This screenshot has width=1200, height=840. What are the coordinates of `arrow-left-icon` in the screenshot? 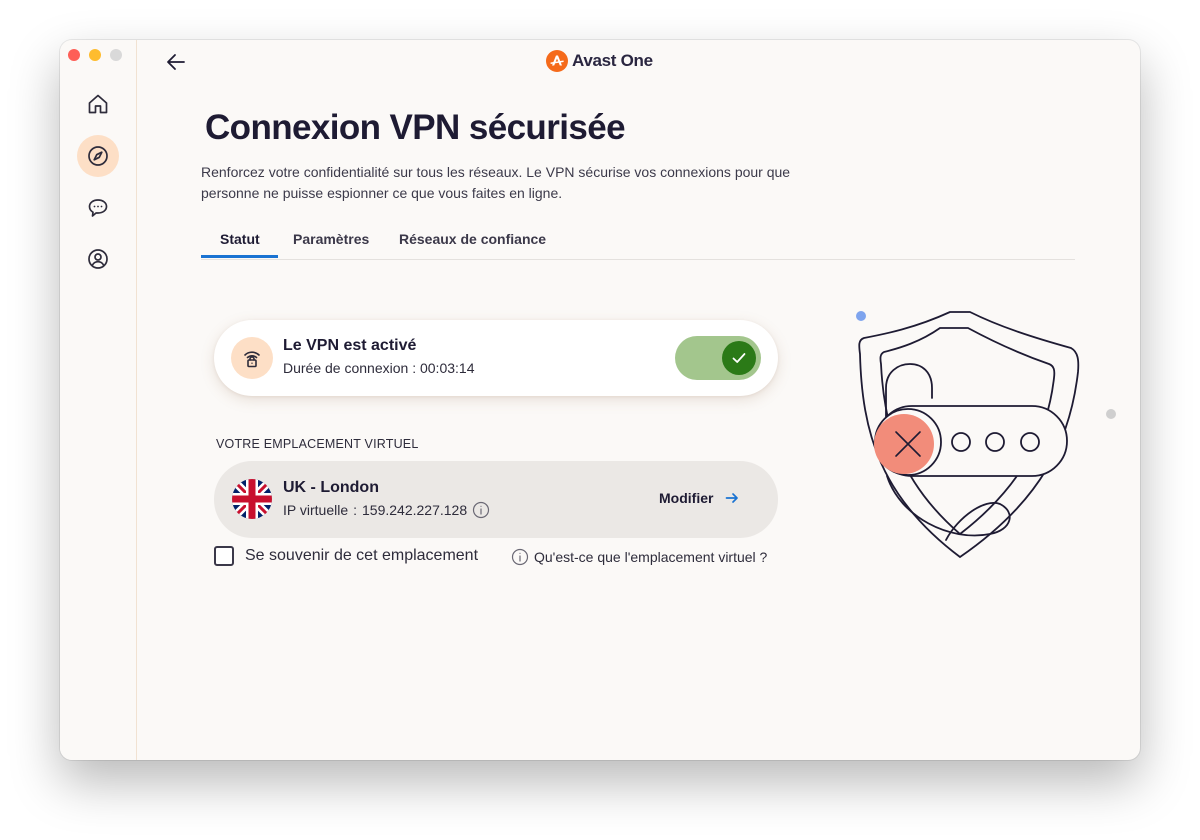 It's located at (176, 62).